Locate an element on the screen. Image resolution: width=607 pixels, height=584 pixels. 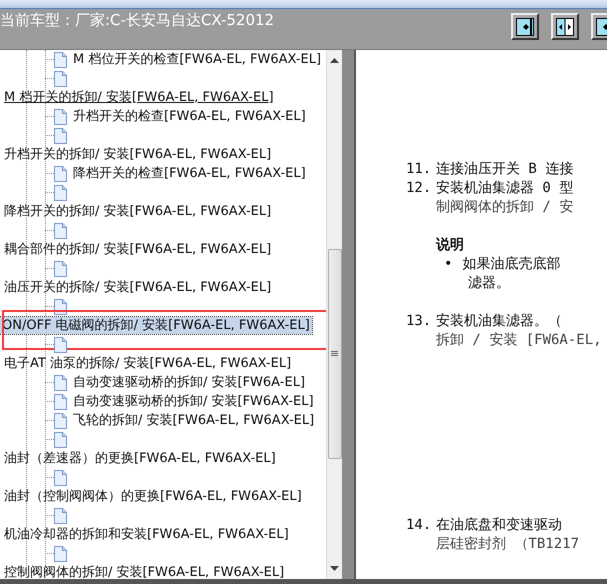
grip-icon is located at coordinates (334, 354).